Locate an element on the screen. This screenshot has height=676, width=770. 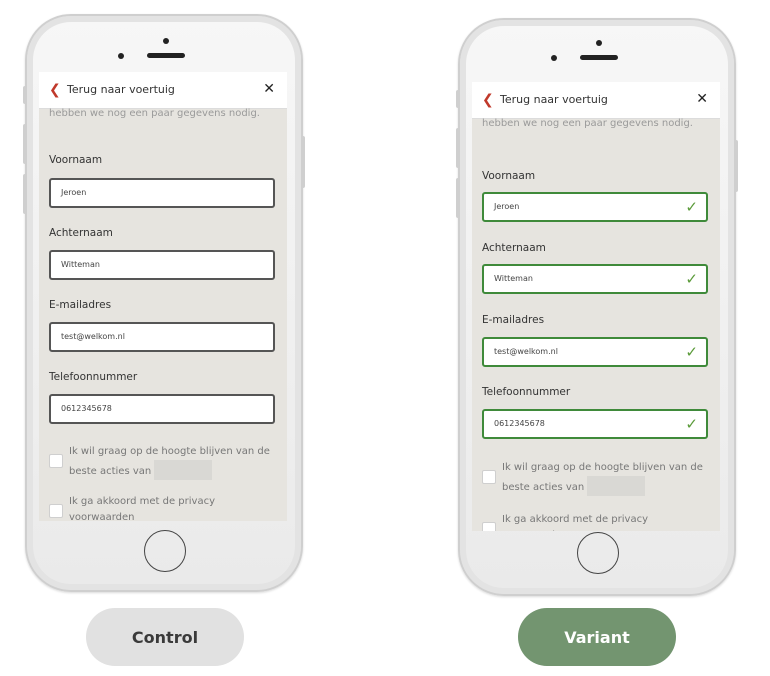
phone-field: 0612345678 ✓ is located at coordinates (595, 424).